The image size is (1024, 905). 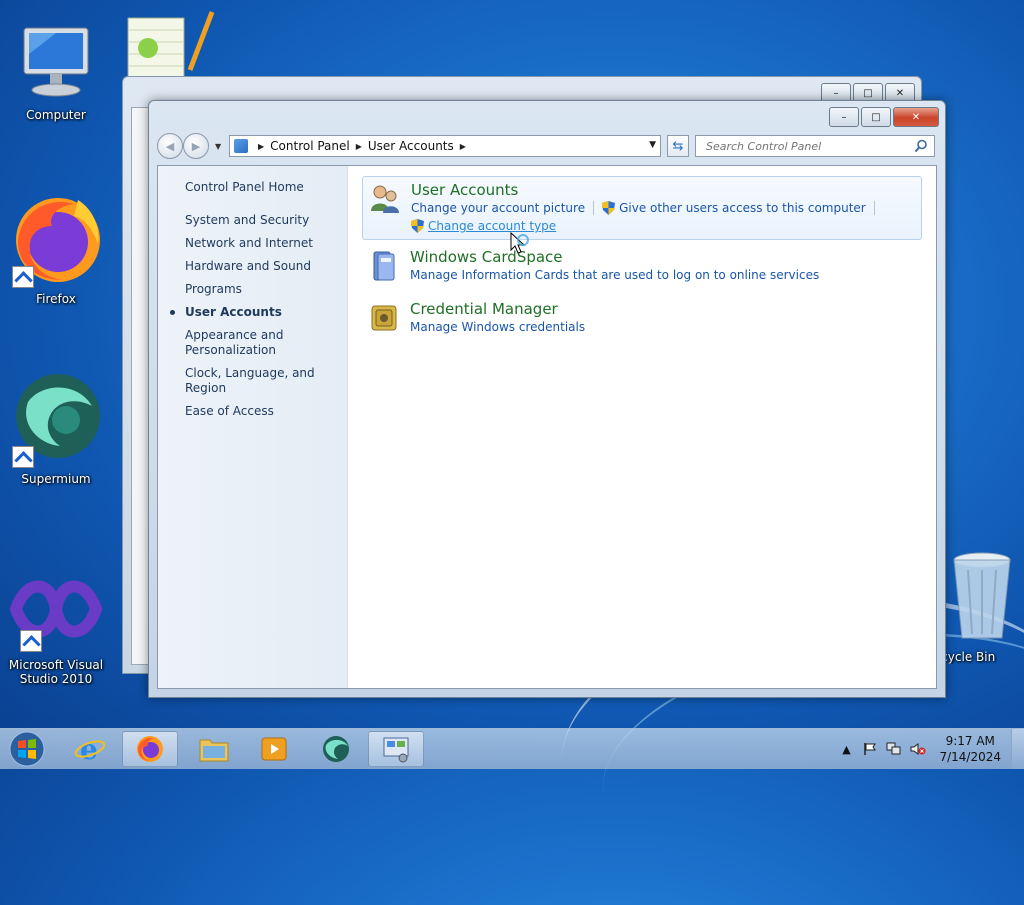 I want to click on nav-system-and-security: System and Security, so click(x=252, y=220).